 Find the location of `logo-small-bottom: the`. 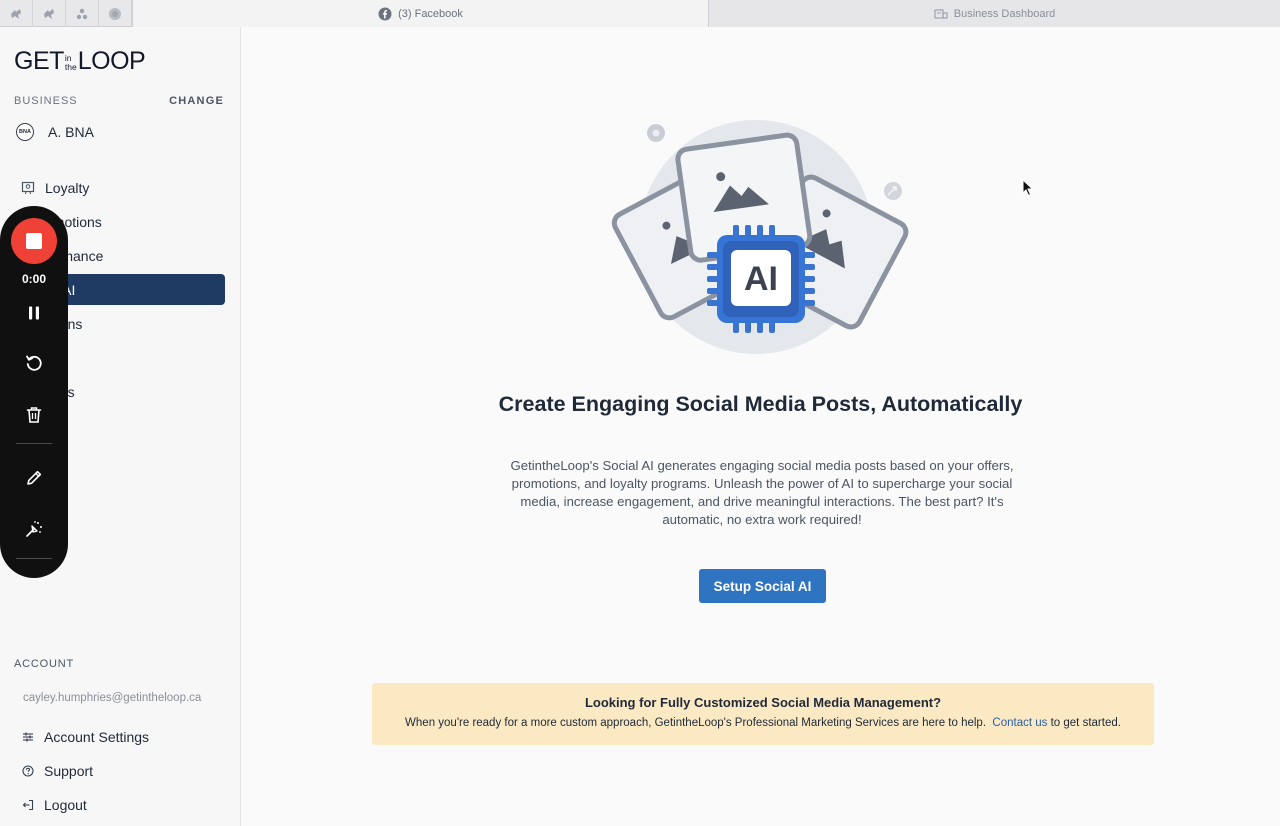

logo-small-bottom: the is located at coordinates (70, 67).